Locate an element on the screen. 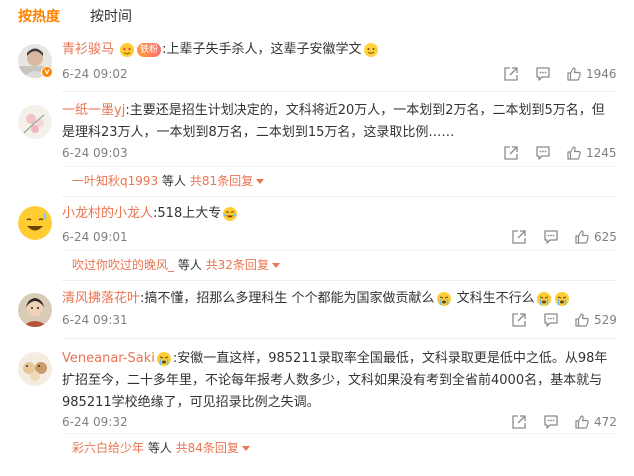 The width and height of the screenshot is (634, 476). tab-by-hot: 按热度 is located at coordinates (39, 17).